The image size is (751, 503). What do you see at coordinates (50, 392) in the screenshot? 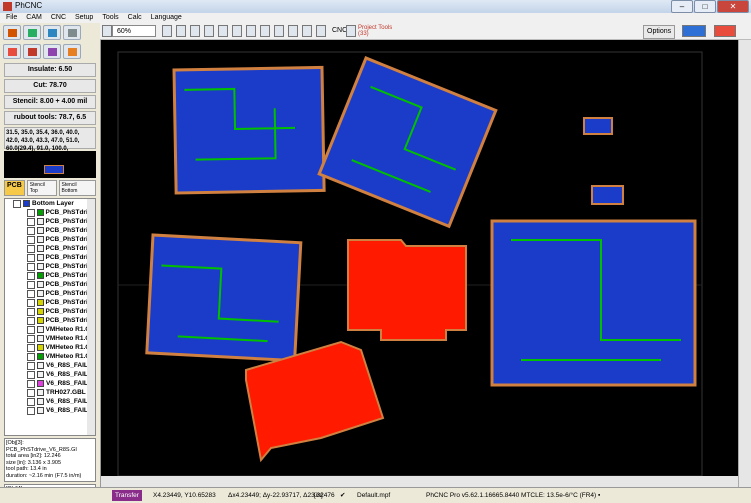
I see `layer-row: TRH027.GBL` at bounding box center [50, 392].